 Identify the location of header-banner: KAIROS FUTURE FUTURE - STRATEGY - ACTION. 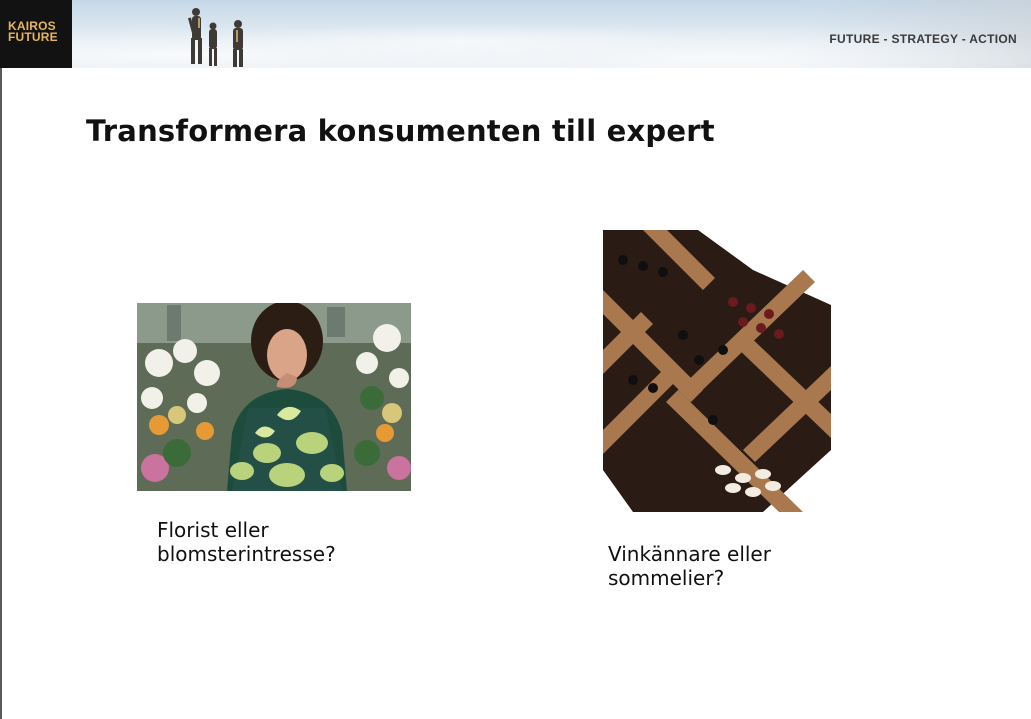
(515, 34).